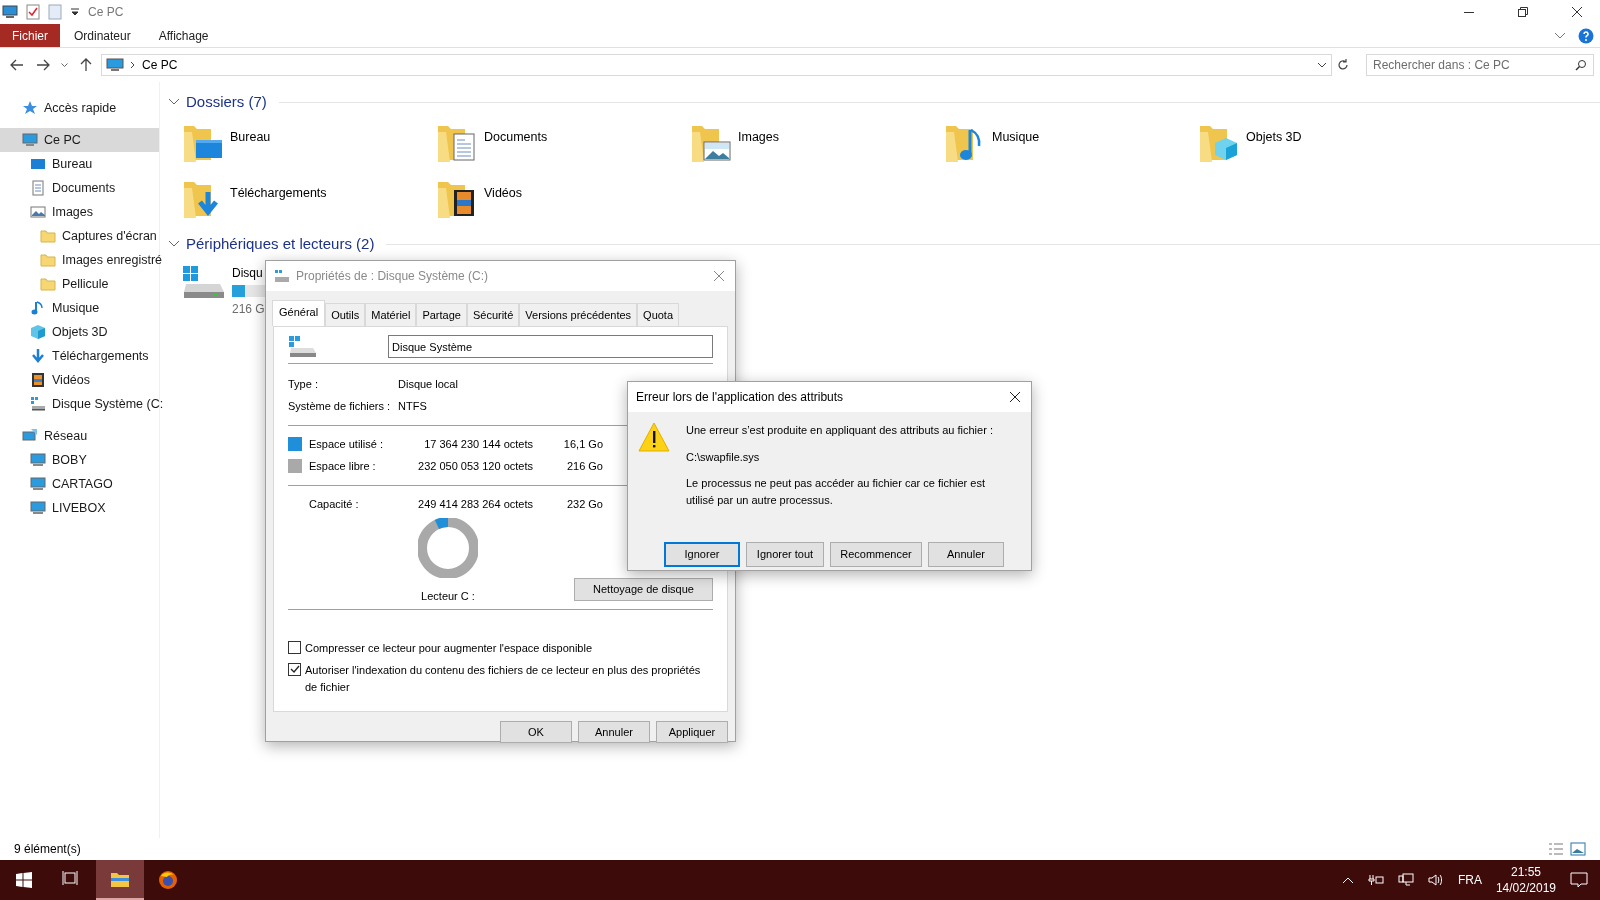 This screenshot has height=900, width=1600. Describe the element at coordinates (345, 314) in the screenshot. I see `dialog-tab: Outils` at that location.